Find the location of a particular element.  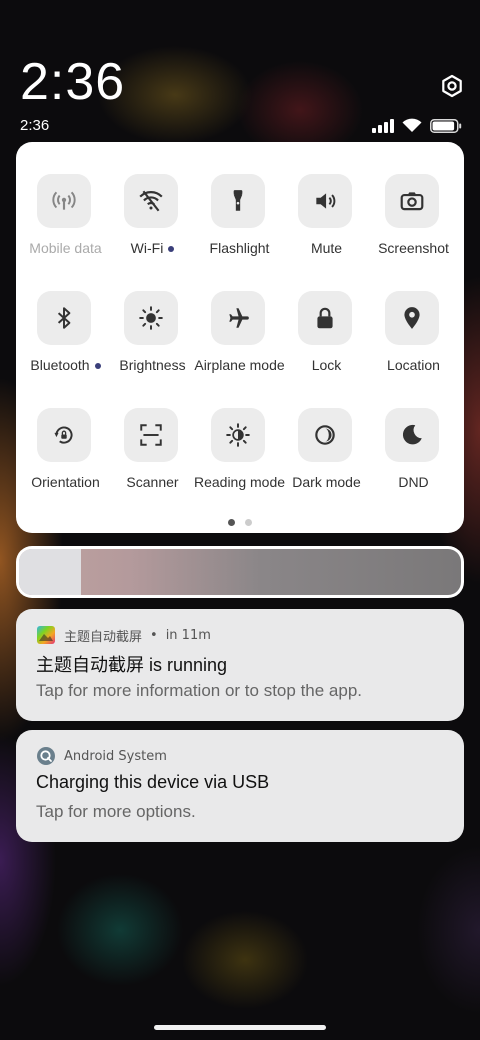

flashlight-icon is located at coordinates (238, 200).